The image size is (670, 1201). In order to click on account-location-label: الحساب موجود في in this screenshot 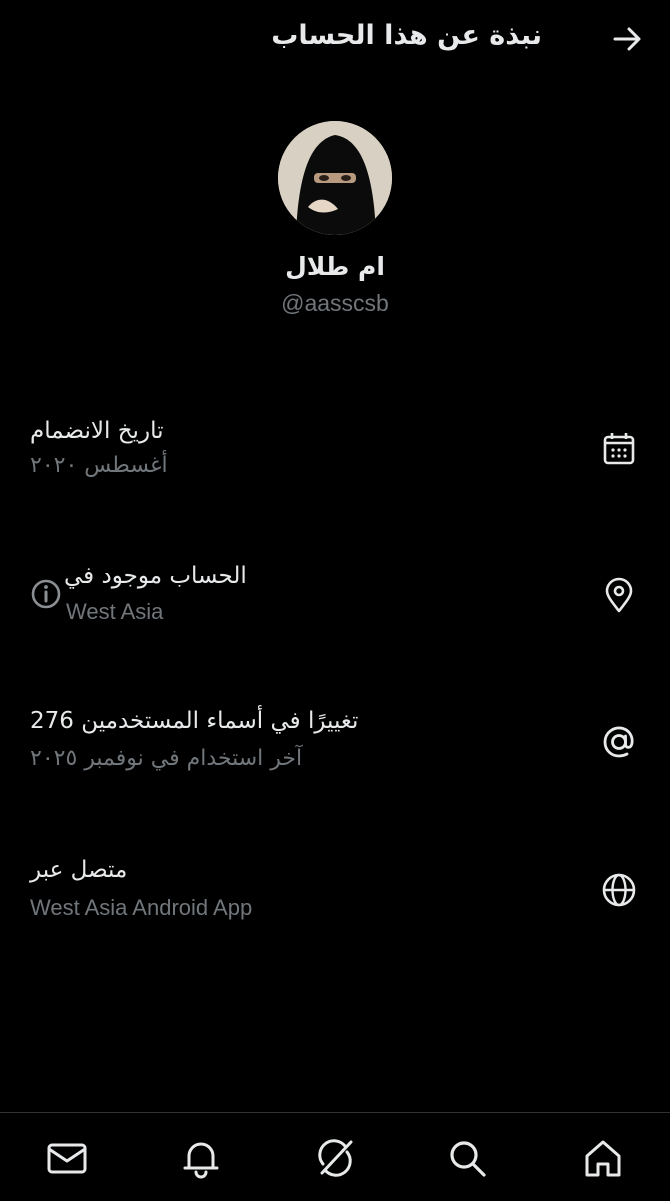, I will do `click(155, 576)`.